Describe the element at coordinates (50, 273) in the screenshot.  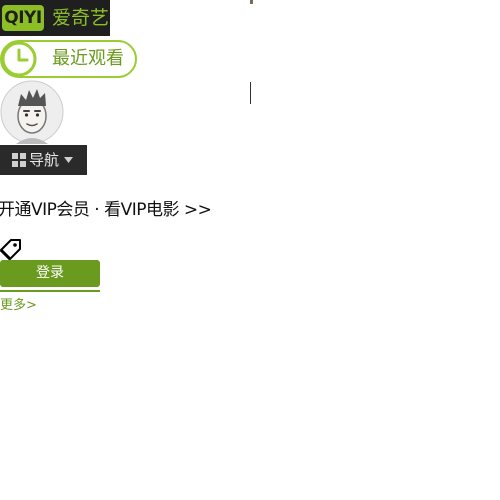
I see `login-button: 登录` at that location.